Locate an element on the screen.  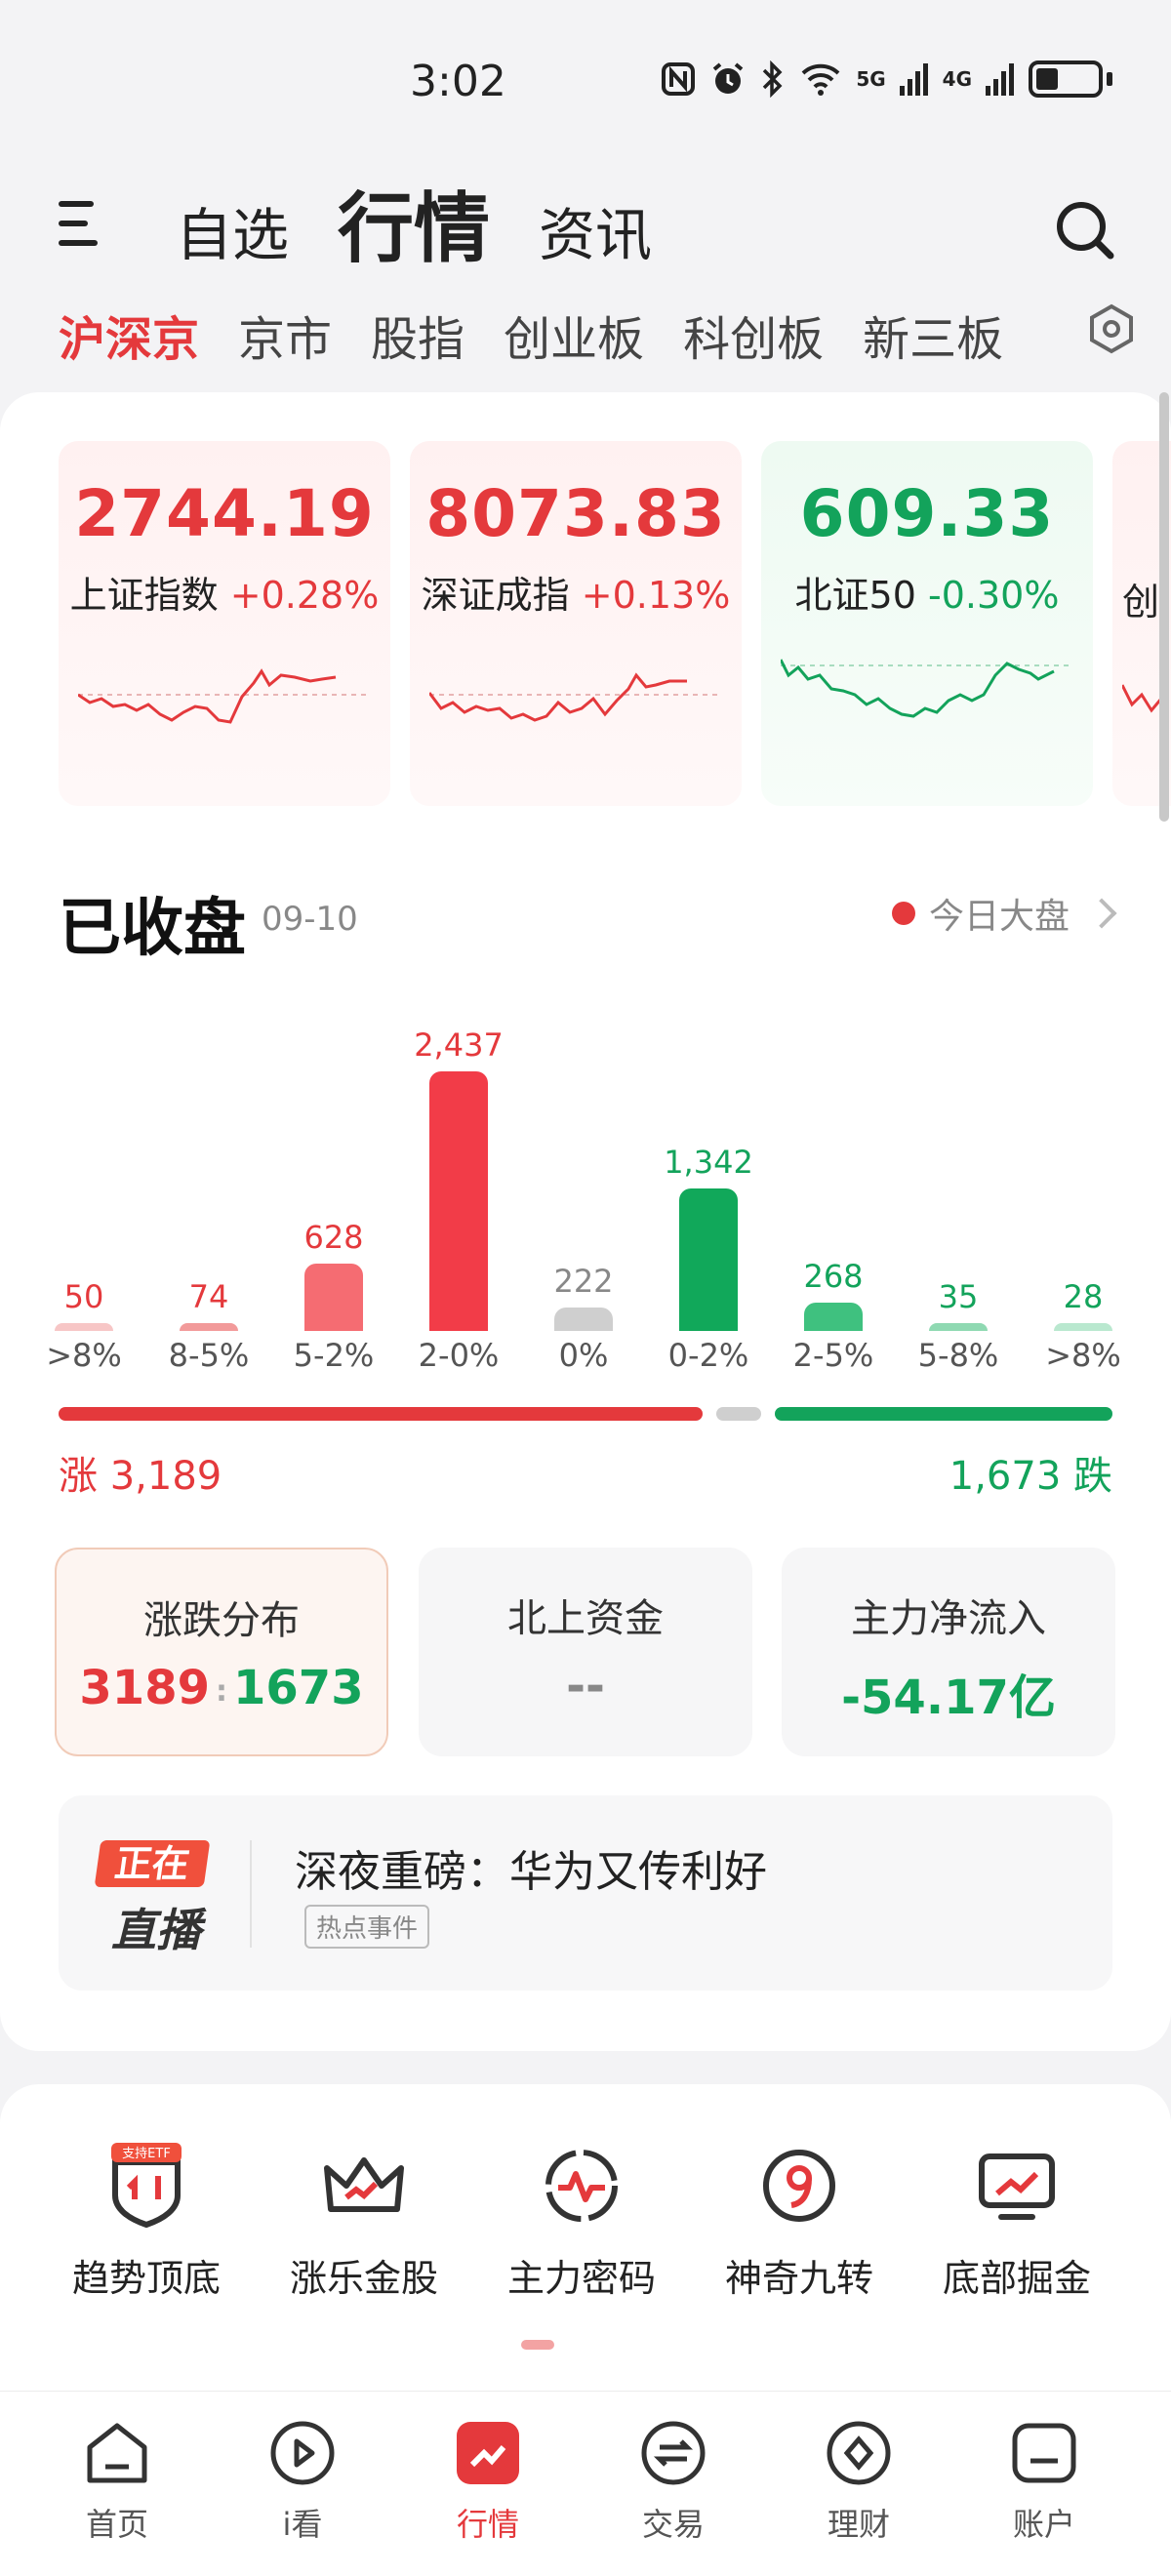
market-tab-bj: 京市 is located at coordinates (285, 335).